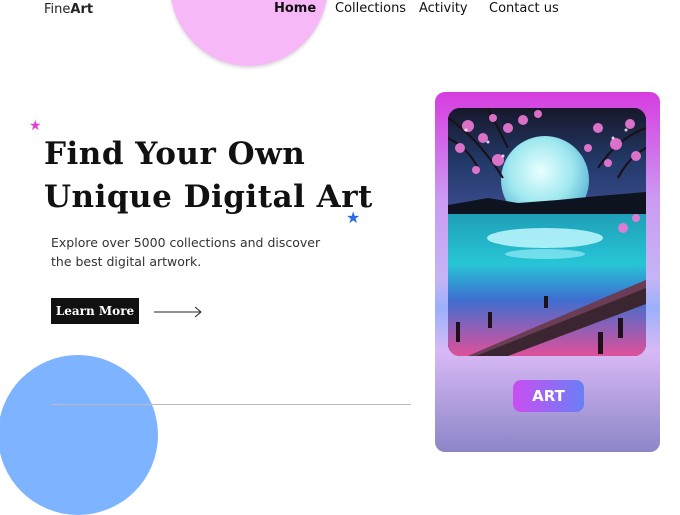 The height and width of the screenshot is (515, 680). I want to click on art-button: ART, so click(548, 396).